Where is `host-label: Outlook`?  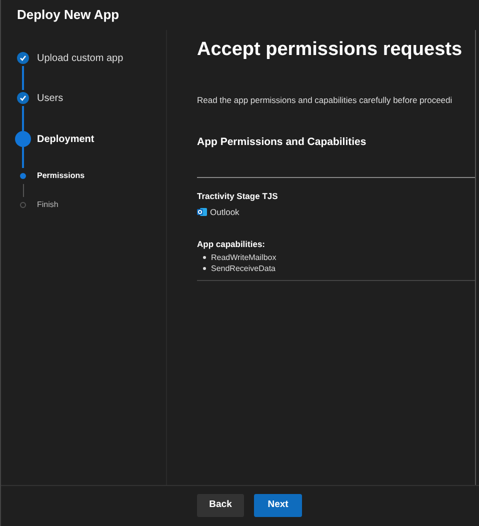
host-label: Outlook is located at coordinates (225, 212).